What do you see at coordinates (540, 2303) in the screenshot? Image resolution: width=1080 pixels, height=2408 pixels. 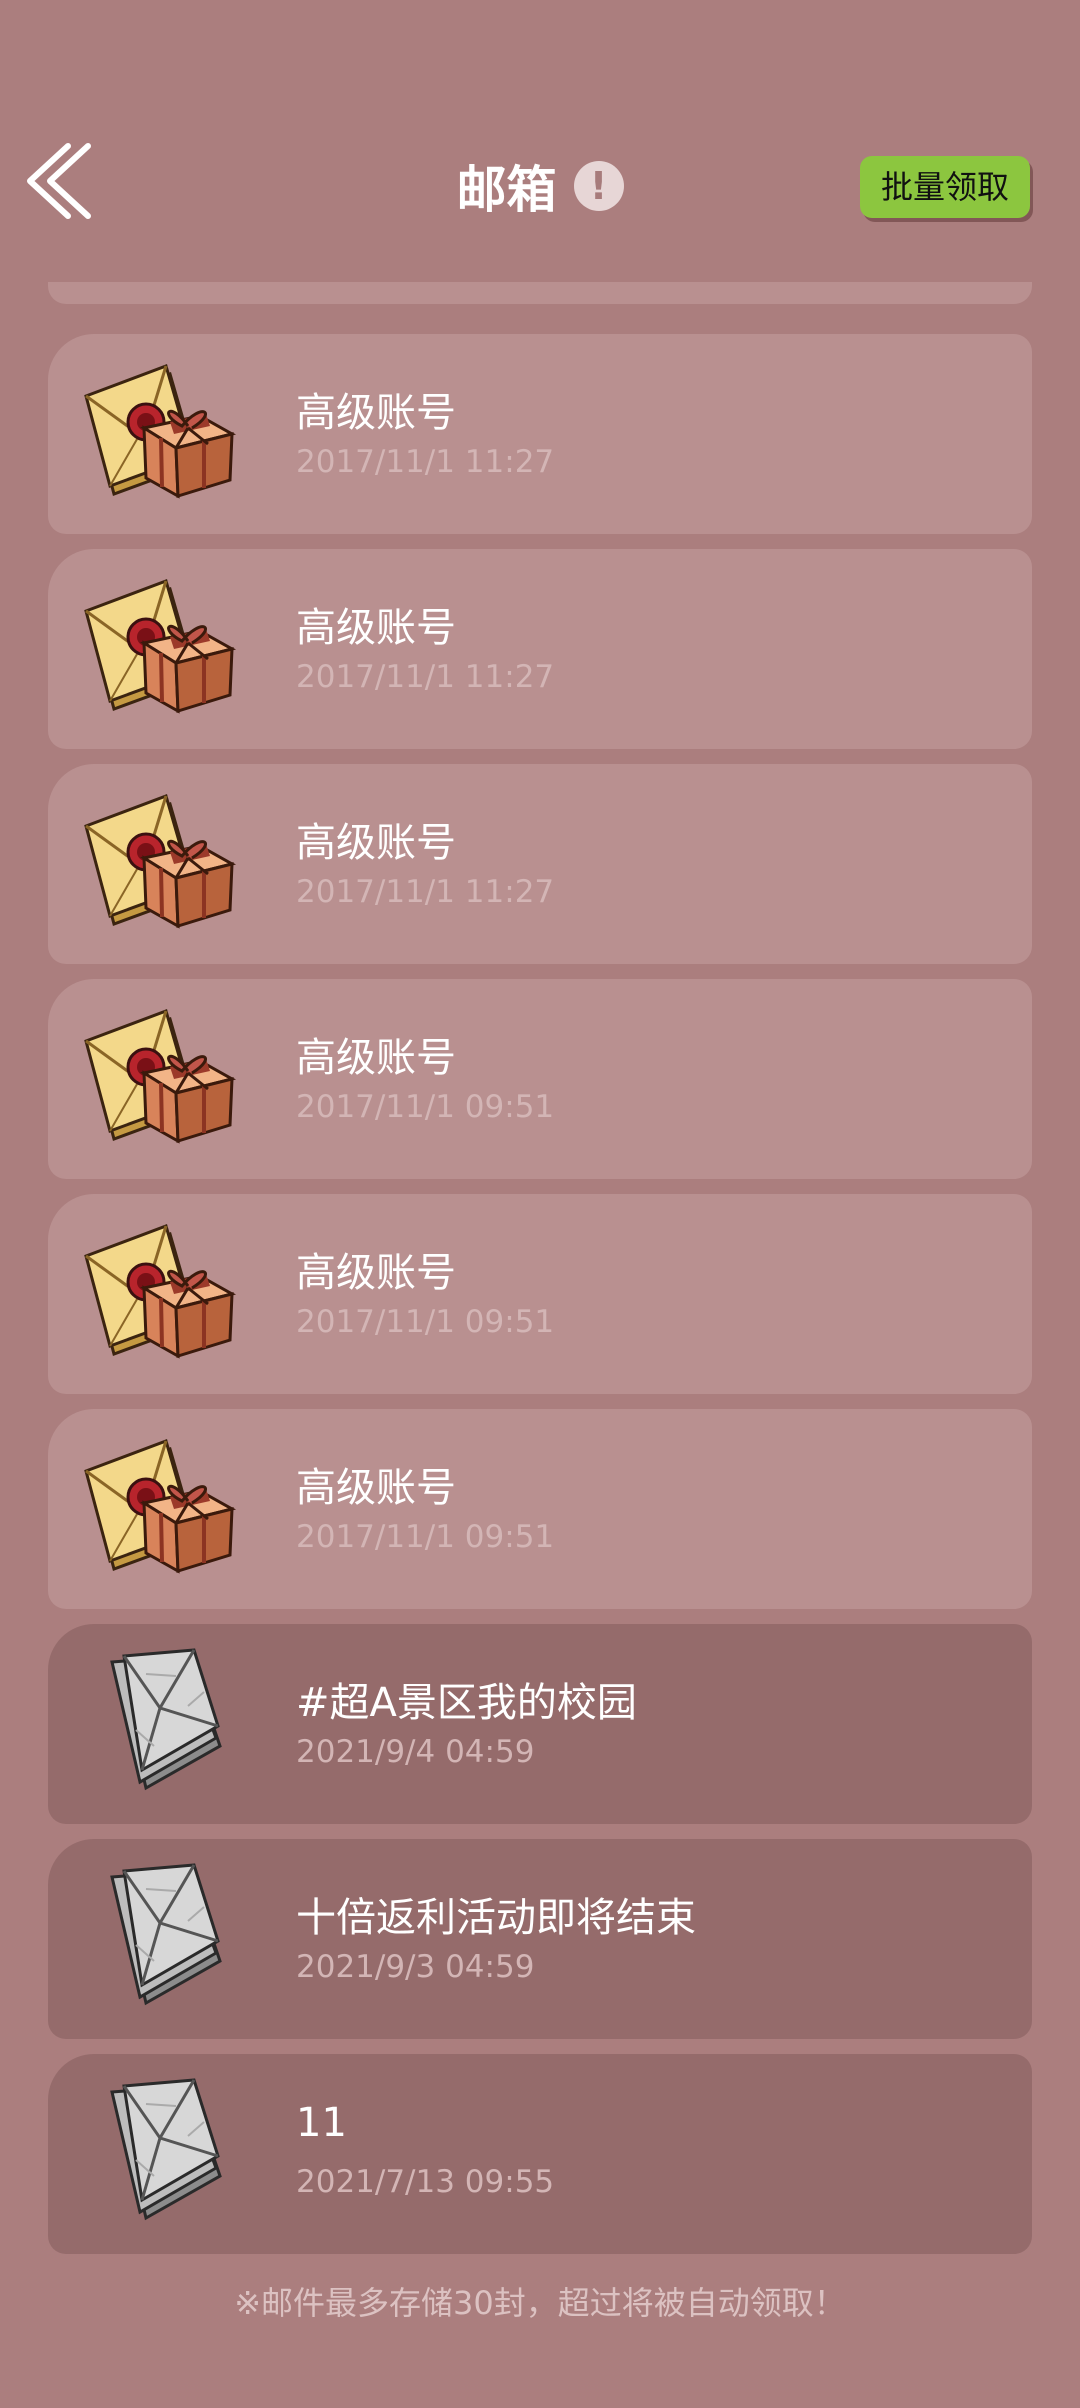 I see `storage-limit-note: ※邮件最多存储30封，超过将被自动领取！` at bounding box center [540, 2303].